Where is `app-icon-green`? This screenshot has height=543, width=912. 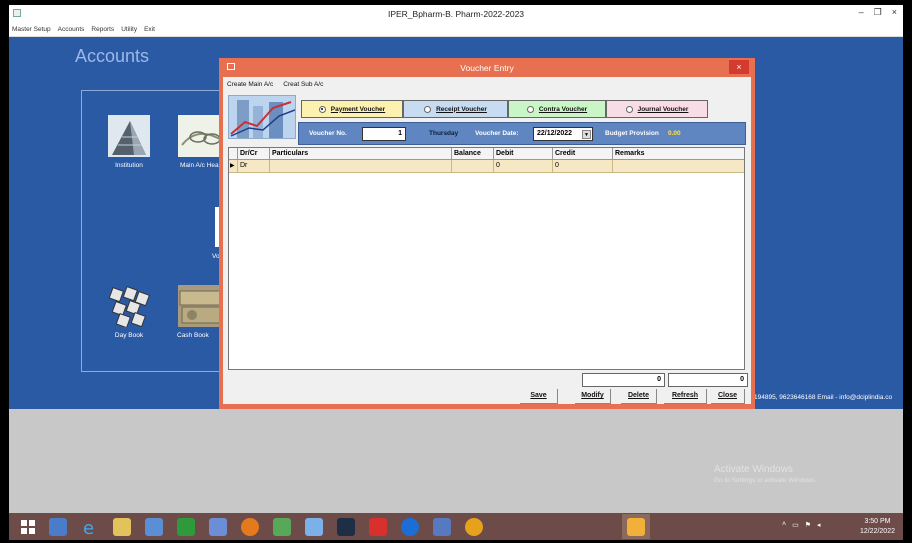 app-icon-green is located at coordinates (282, 527).